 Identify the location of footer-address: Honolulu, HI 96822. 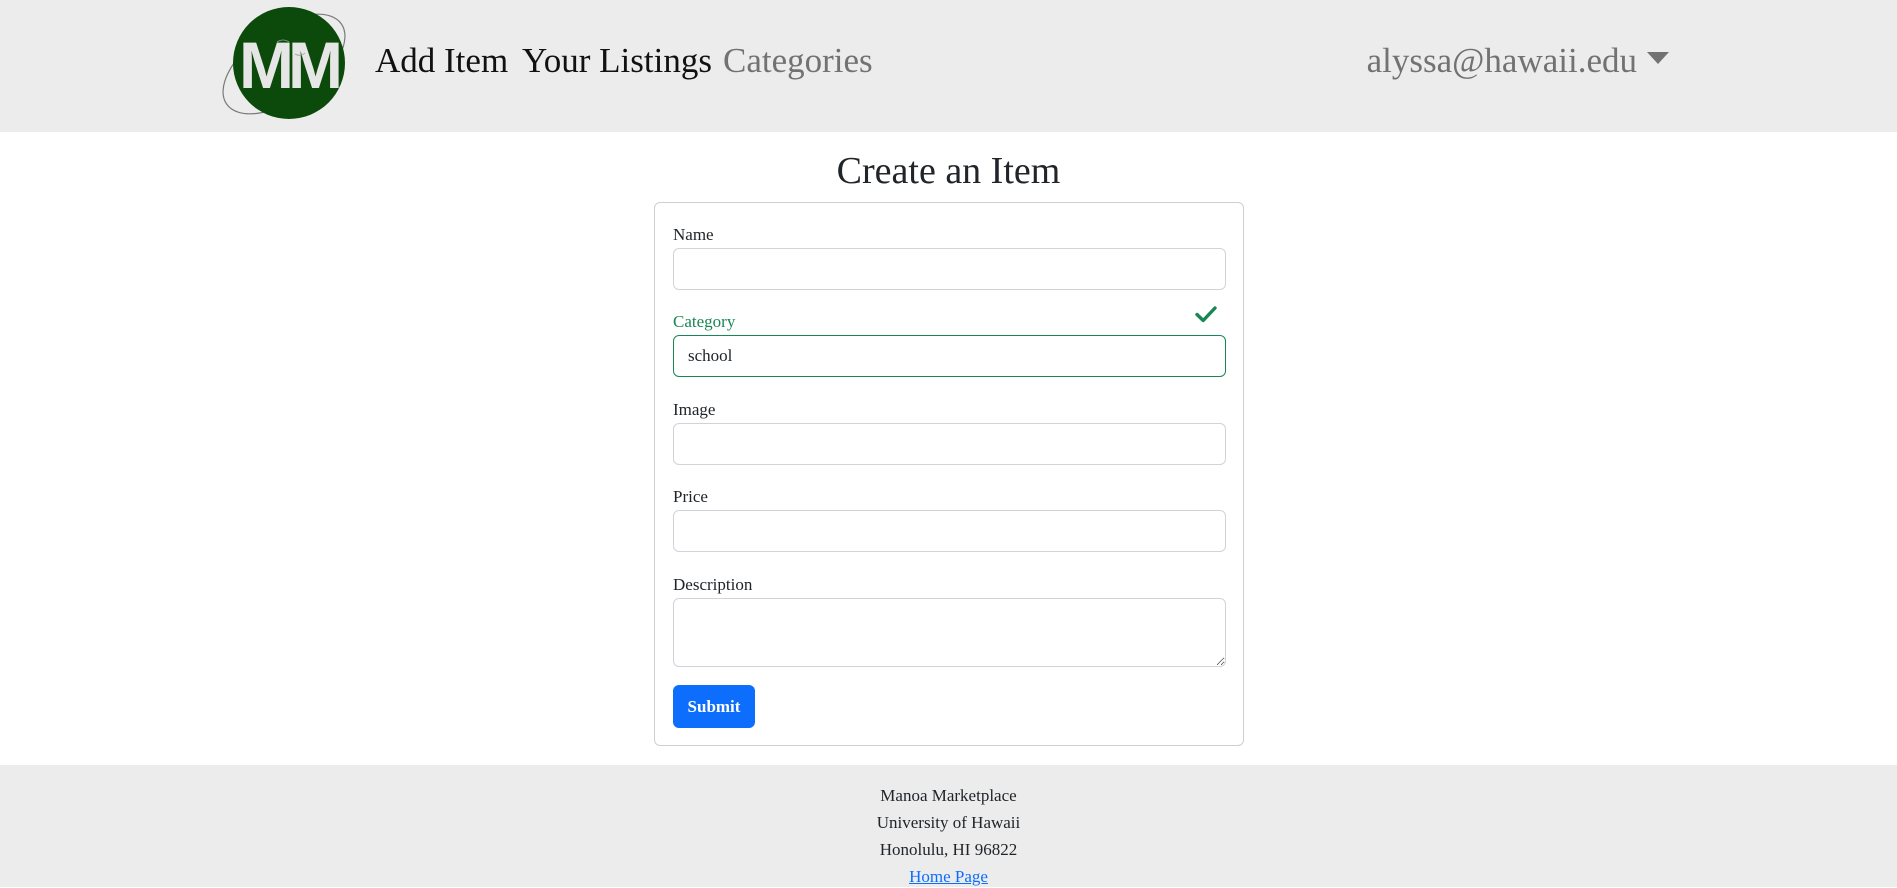
(948, 849).